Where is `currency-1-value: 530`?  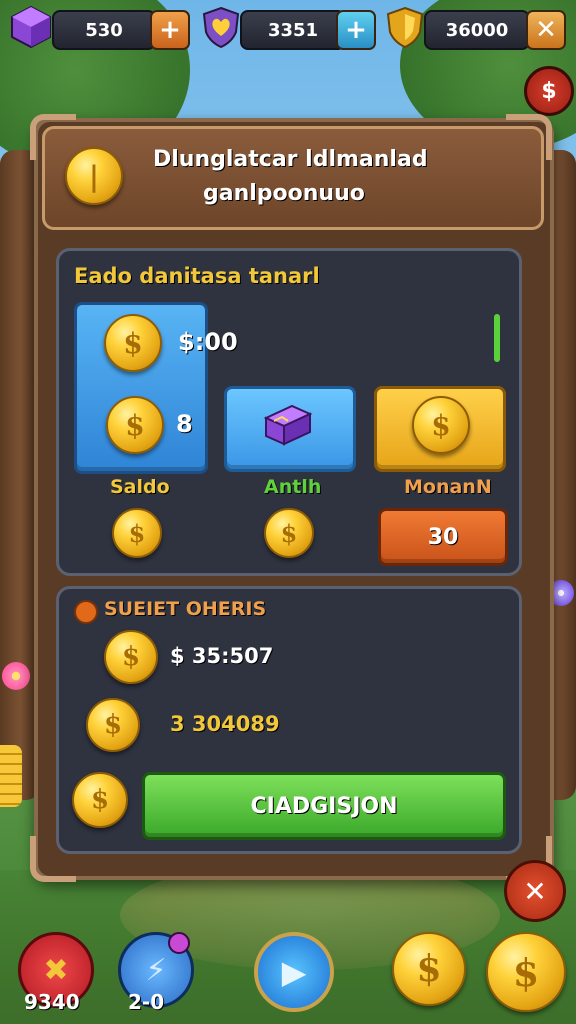
currency-1-value: 530 is located at coordinates (104, 30).